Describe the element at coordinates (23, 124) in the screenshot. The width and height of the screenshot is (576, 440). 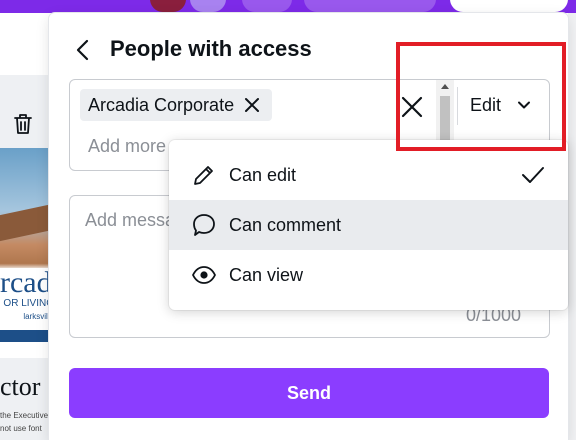
I see `trash-icon` at that location.